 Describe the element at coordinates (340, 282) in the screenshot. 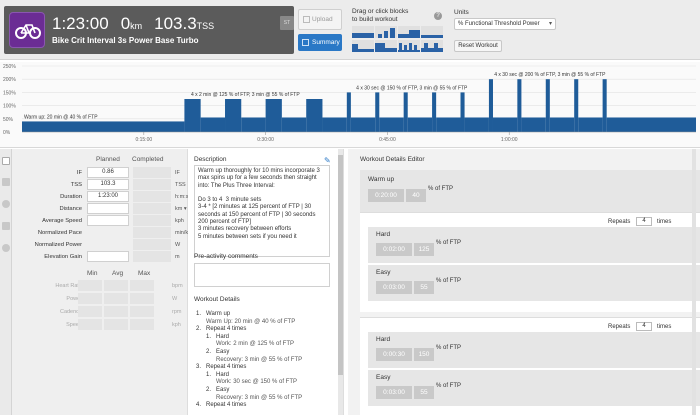

I see `description-scrollbar` at that location.